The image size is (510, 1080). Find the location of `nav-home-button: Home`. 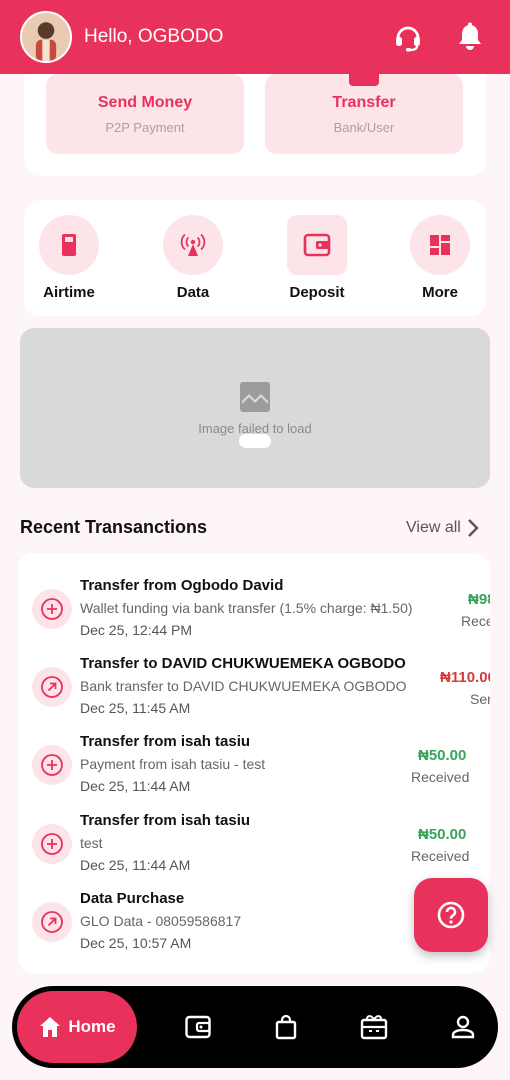

nav-home-button: Home is located at coordinates (77, 1027).